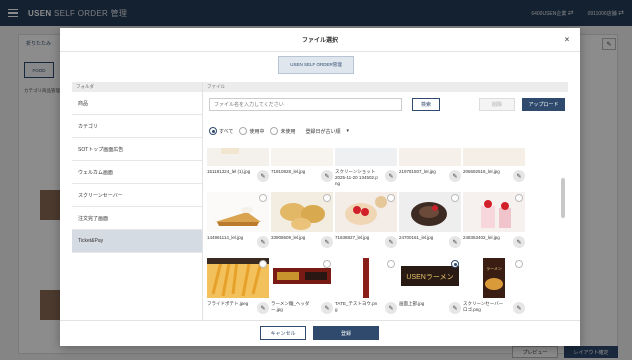 The height and width of the screenshot is (360, 632). Describe the element at coordinates (137, 195) in the screenshot. I see `folder-item: スクリーンセーバー` at that location.